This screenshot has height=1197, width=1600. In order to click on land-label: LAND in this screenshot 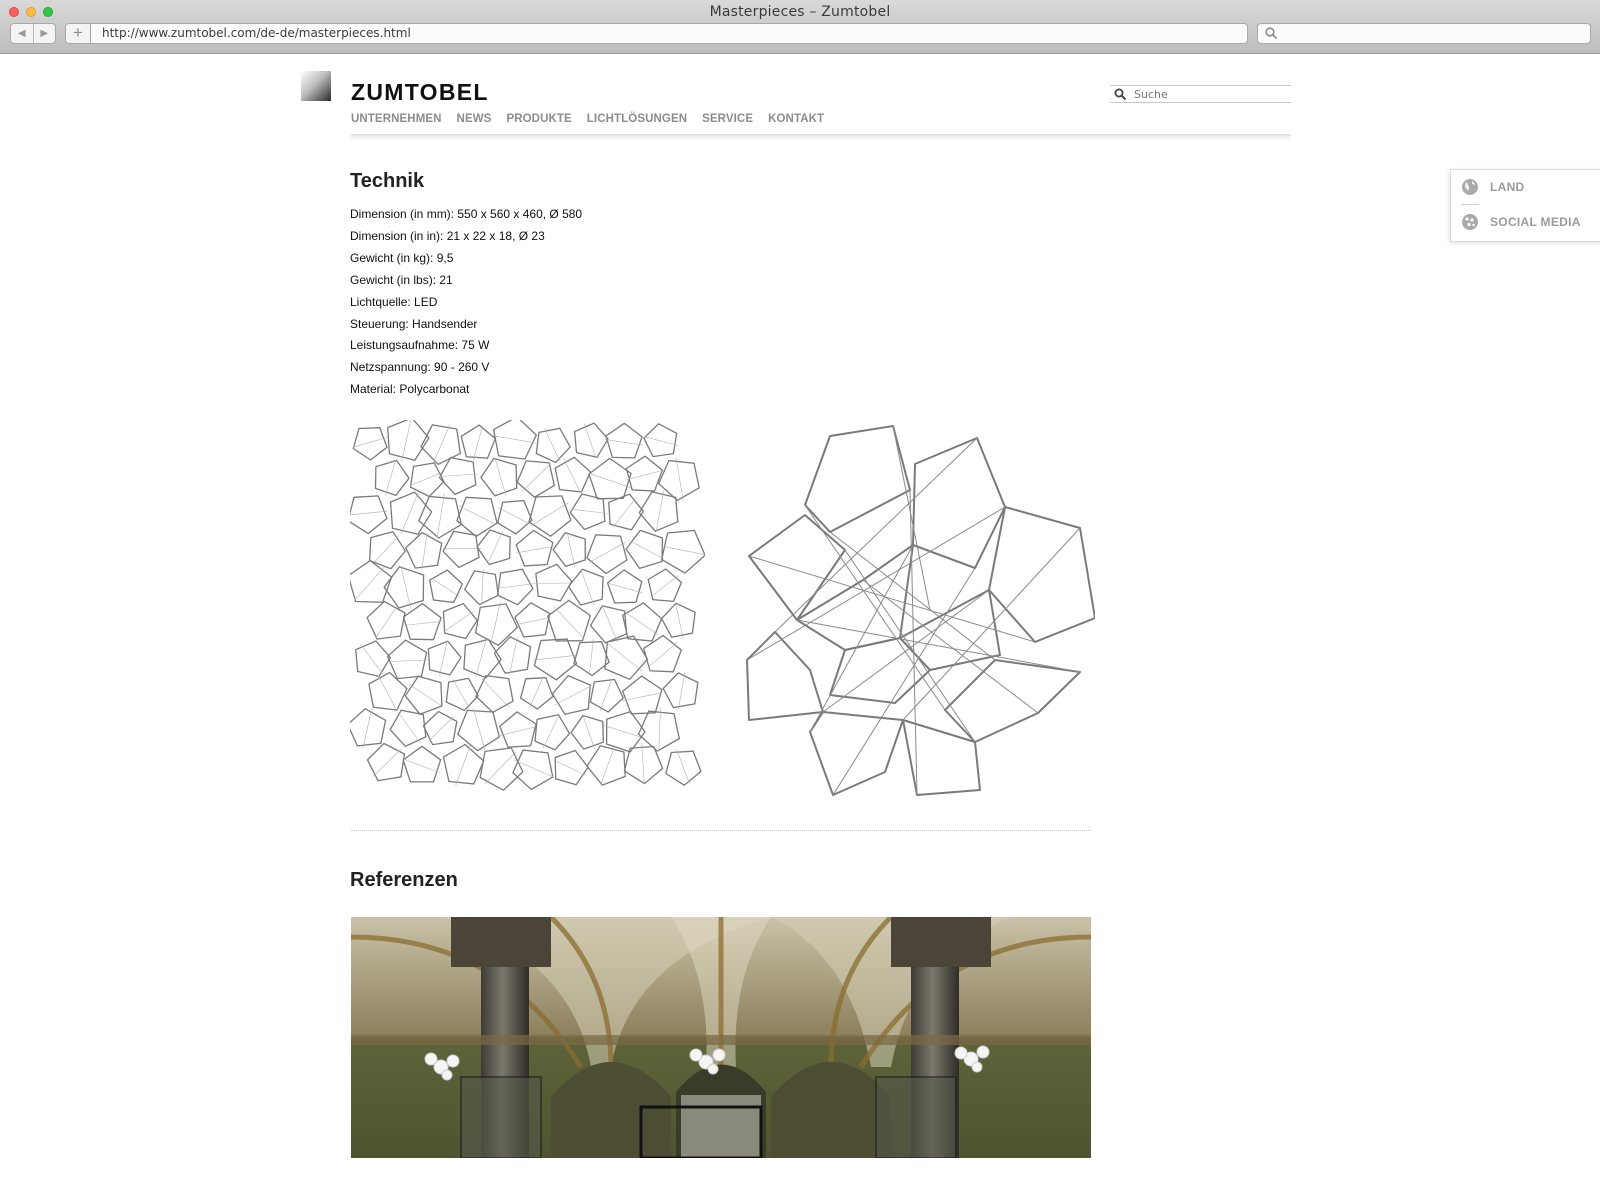, I will do `click(1507, 187)`.